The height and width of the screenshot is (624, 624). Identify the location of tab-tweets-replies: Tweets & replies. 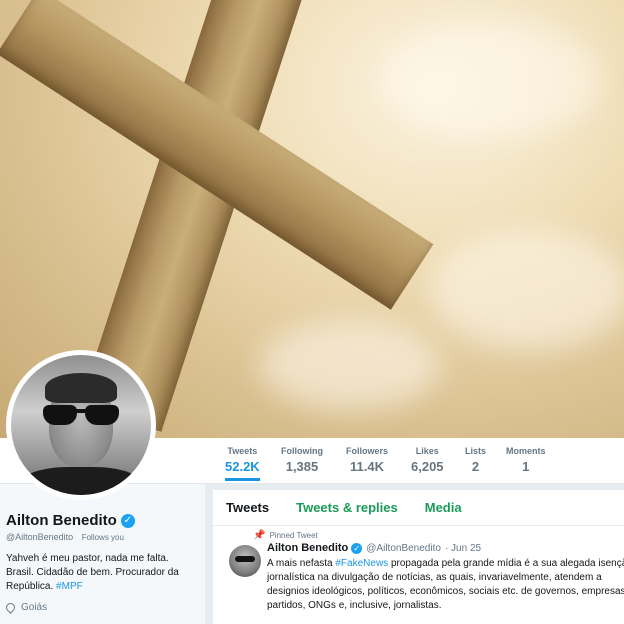
(347, 507).